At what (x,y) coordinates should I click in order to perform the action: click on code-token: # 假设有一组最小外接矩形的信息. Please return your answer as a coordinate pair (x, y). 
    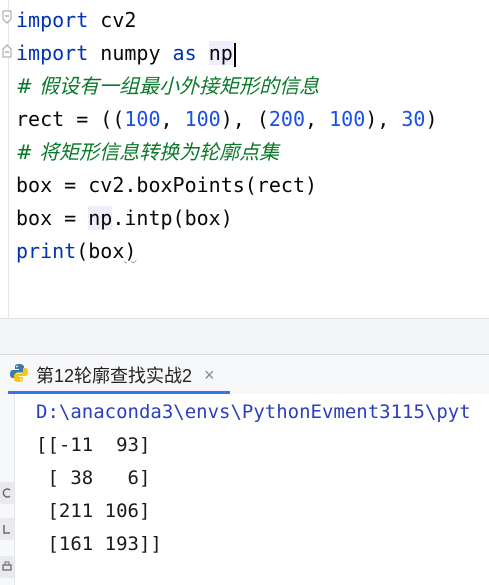
    Looking at the image, I should click on (168, 86).